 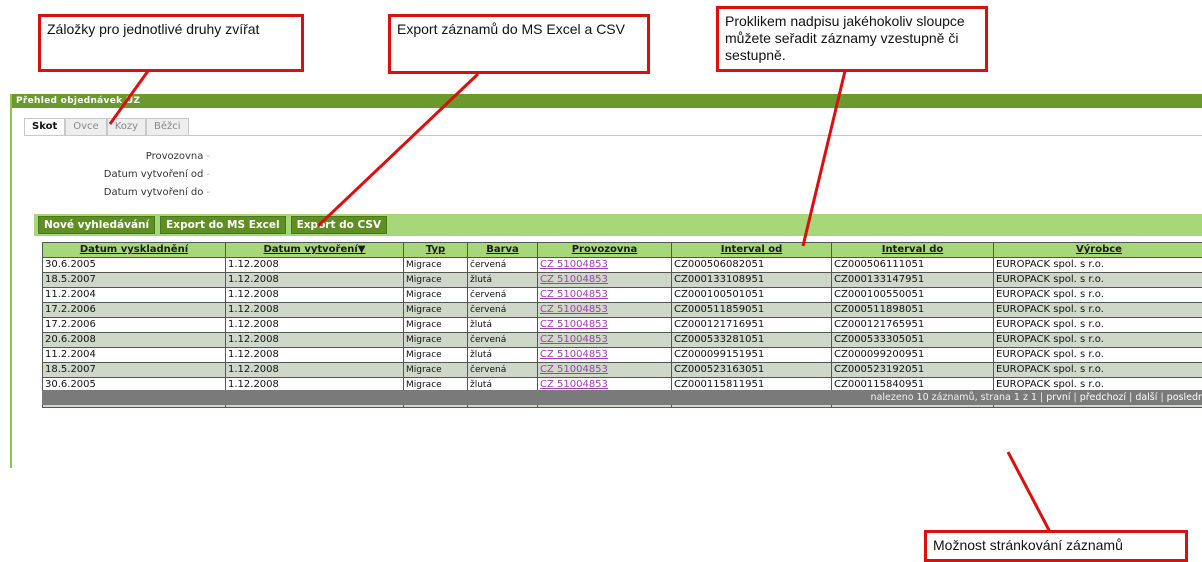 I want to click on callout-export: Export záznamů do MS Excel a CSV, so click(x=519, y=44).